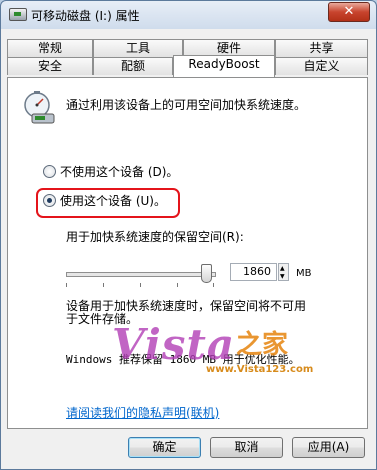  What do you see at coordinates (113, 200) in the screenshot?
I see `option-use-device-label: 使用这个设备 (U)。` at bounding box center [113, 200].